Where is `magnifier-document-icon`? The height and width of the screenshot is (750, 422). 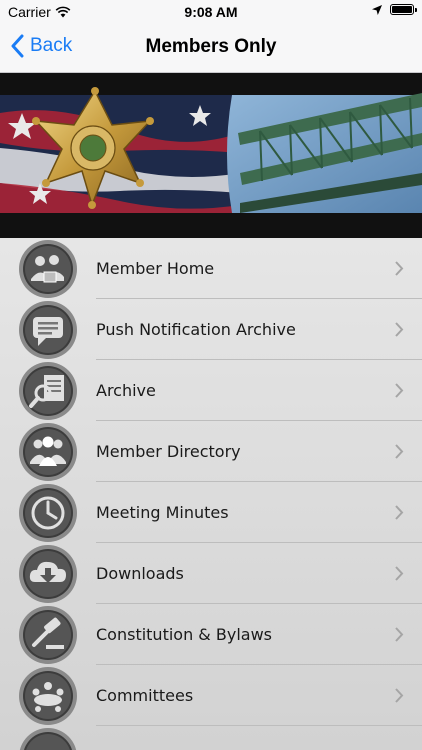
magnifier-document-icon is located at coordinates (48, 391).